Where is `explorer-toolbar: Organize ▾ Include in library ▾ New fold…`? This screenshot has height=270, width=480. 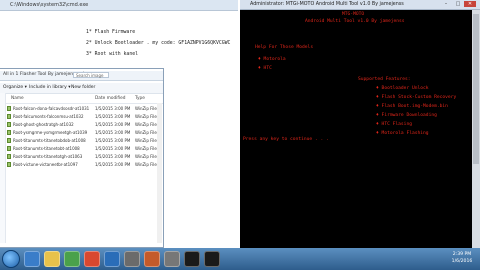
explorer-toolbar: Organize ▾ Include in library ▾ New fold… is located at coordinates (81, 88).